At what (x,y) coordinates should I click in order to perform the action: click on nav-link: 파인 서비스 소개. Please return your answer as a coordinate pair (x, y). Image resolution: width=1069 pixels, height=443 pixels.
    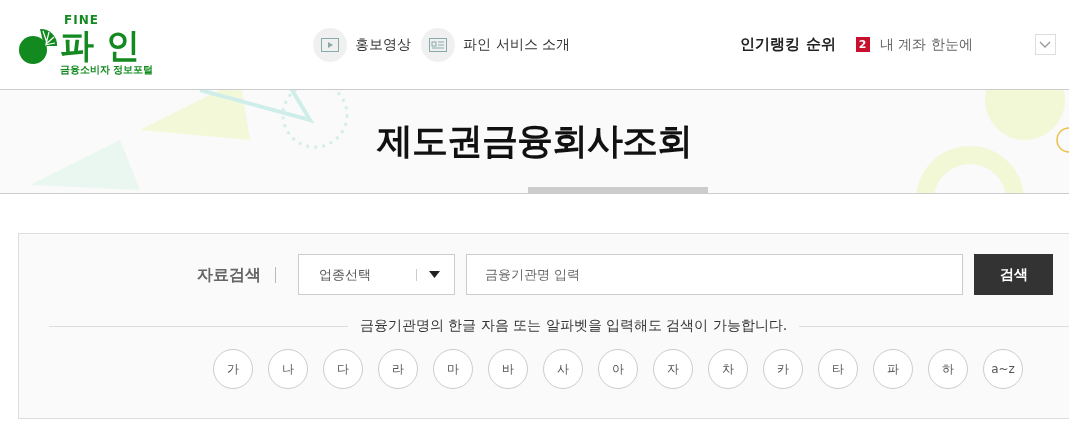
    Looking at the image, I should click on (496, 44).